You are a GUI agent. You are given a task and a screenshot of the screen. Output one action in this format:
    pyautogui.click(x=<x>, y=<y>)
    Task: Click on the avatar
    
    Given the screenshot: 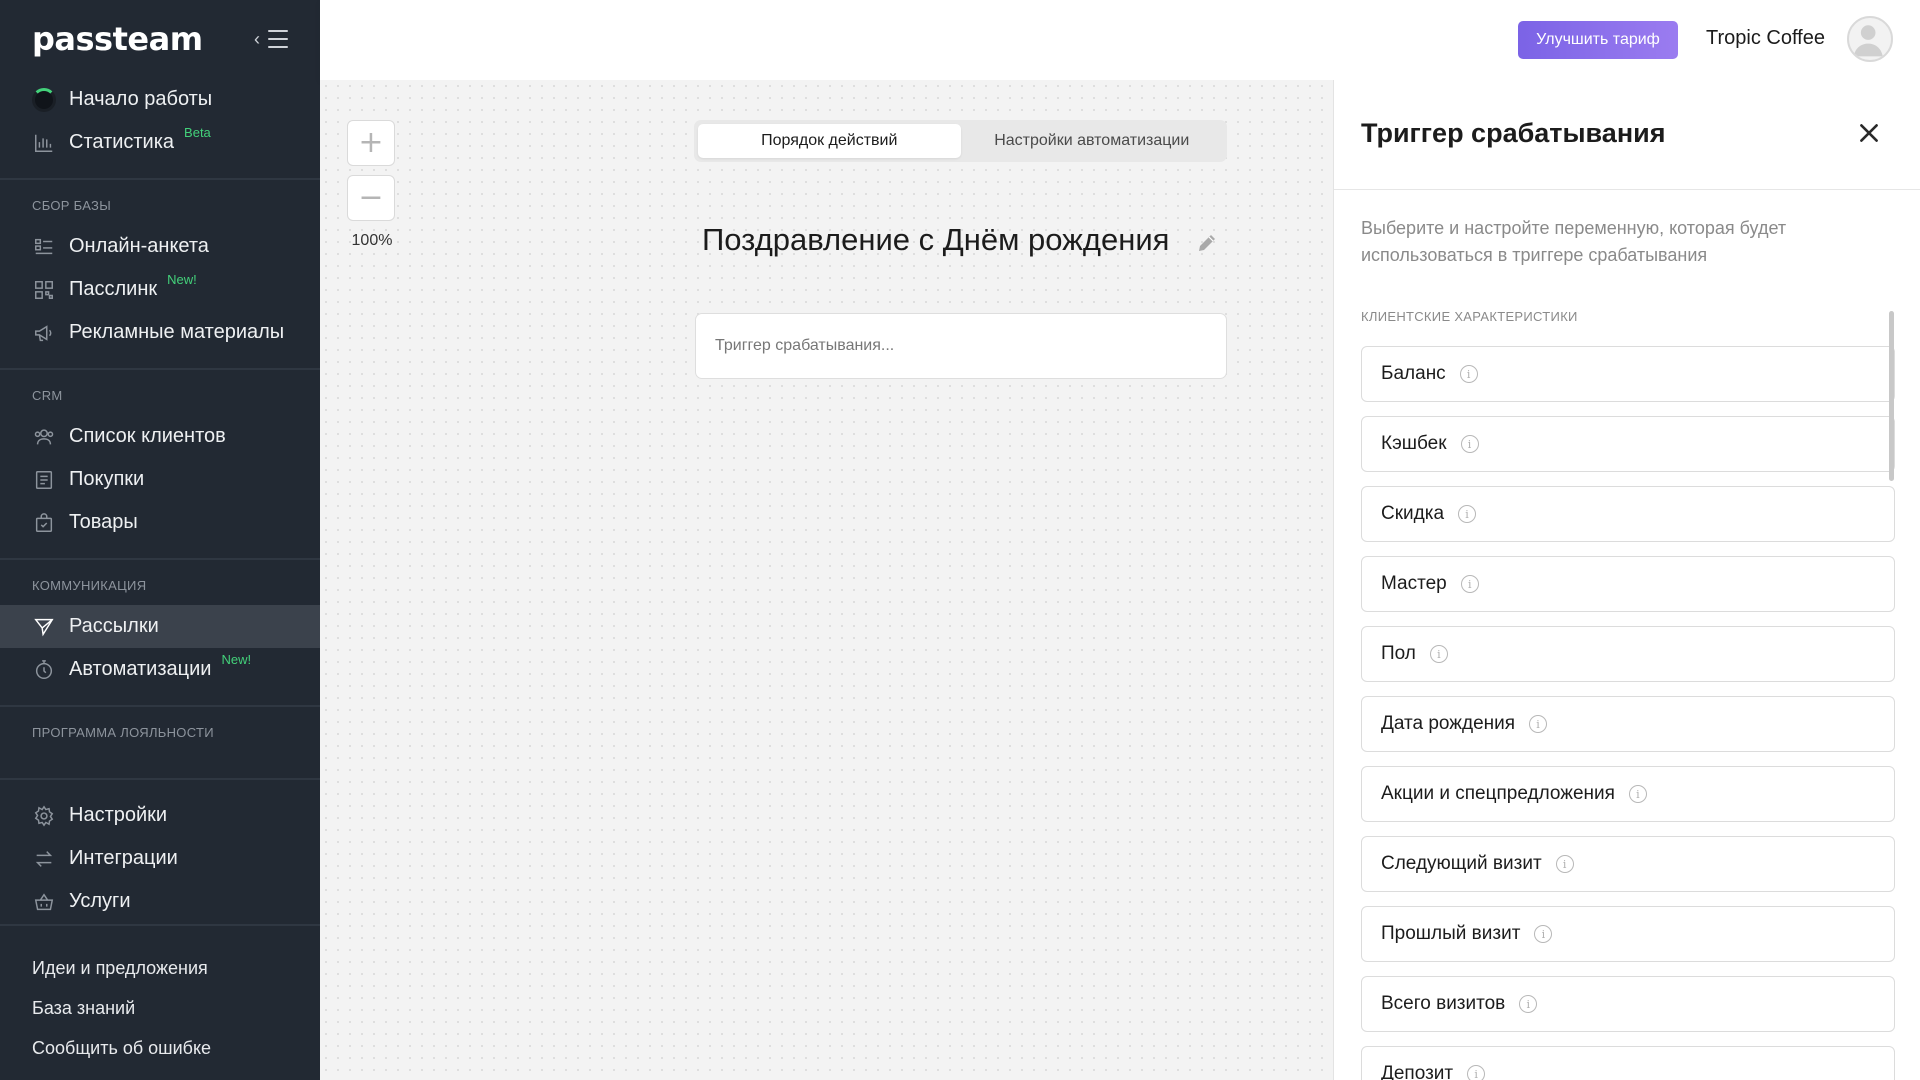 What is the action you would take?
    pyautogui.click(x=1870, y=39)
    